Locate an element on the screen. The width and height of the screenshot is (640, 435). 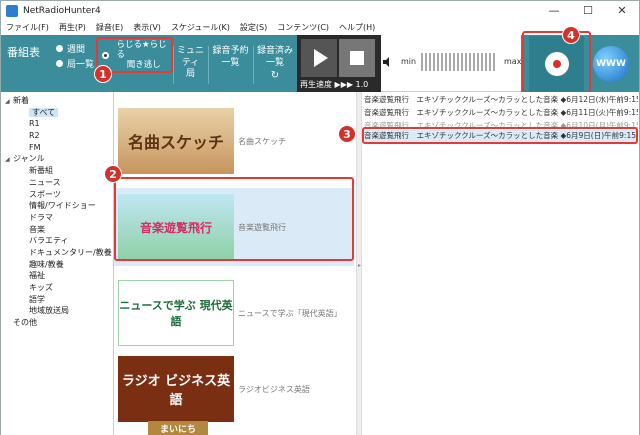
app-icon is located at coordinates (12, 10).